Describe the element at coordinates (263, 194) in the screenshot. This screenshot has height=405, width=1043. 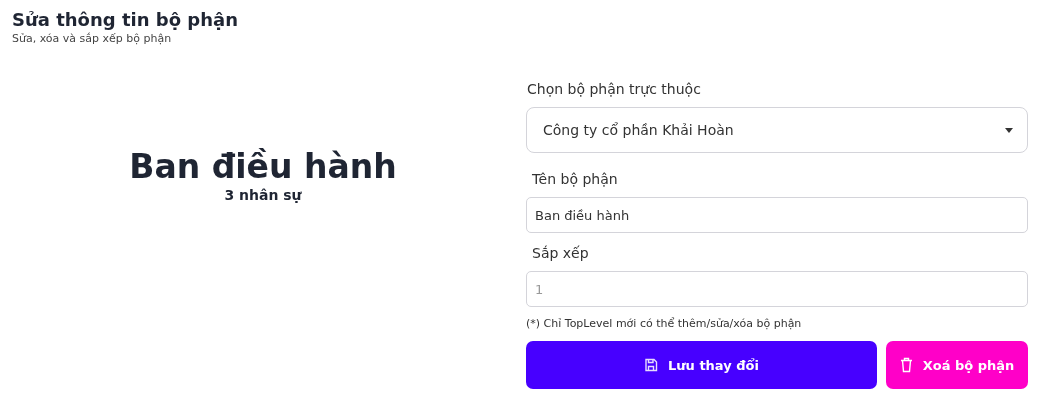
I see `member-count: 3 nhân sự` at that location.